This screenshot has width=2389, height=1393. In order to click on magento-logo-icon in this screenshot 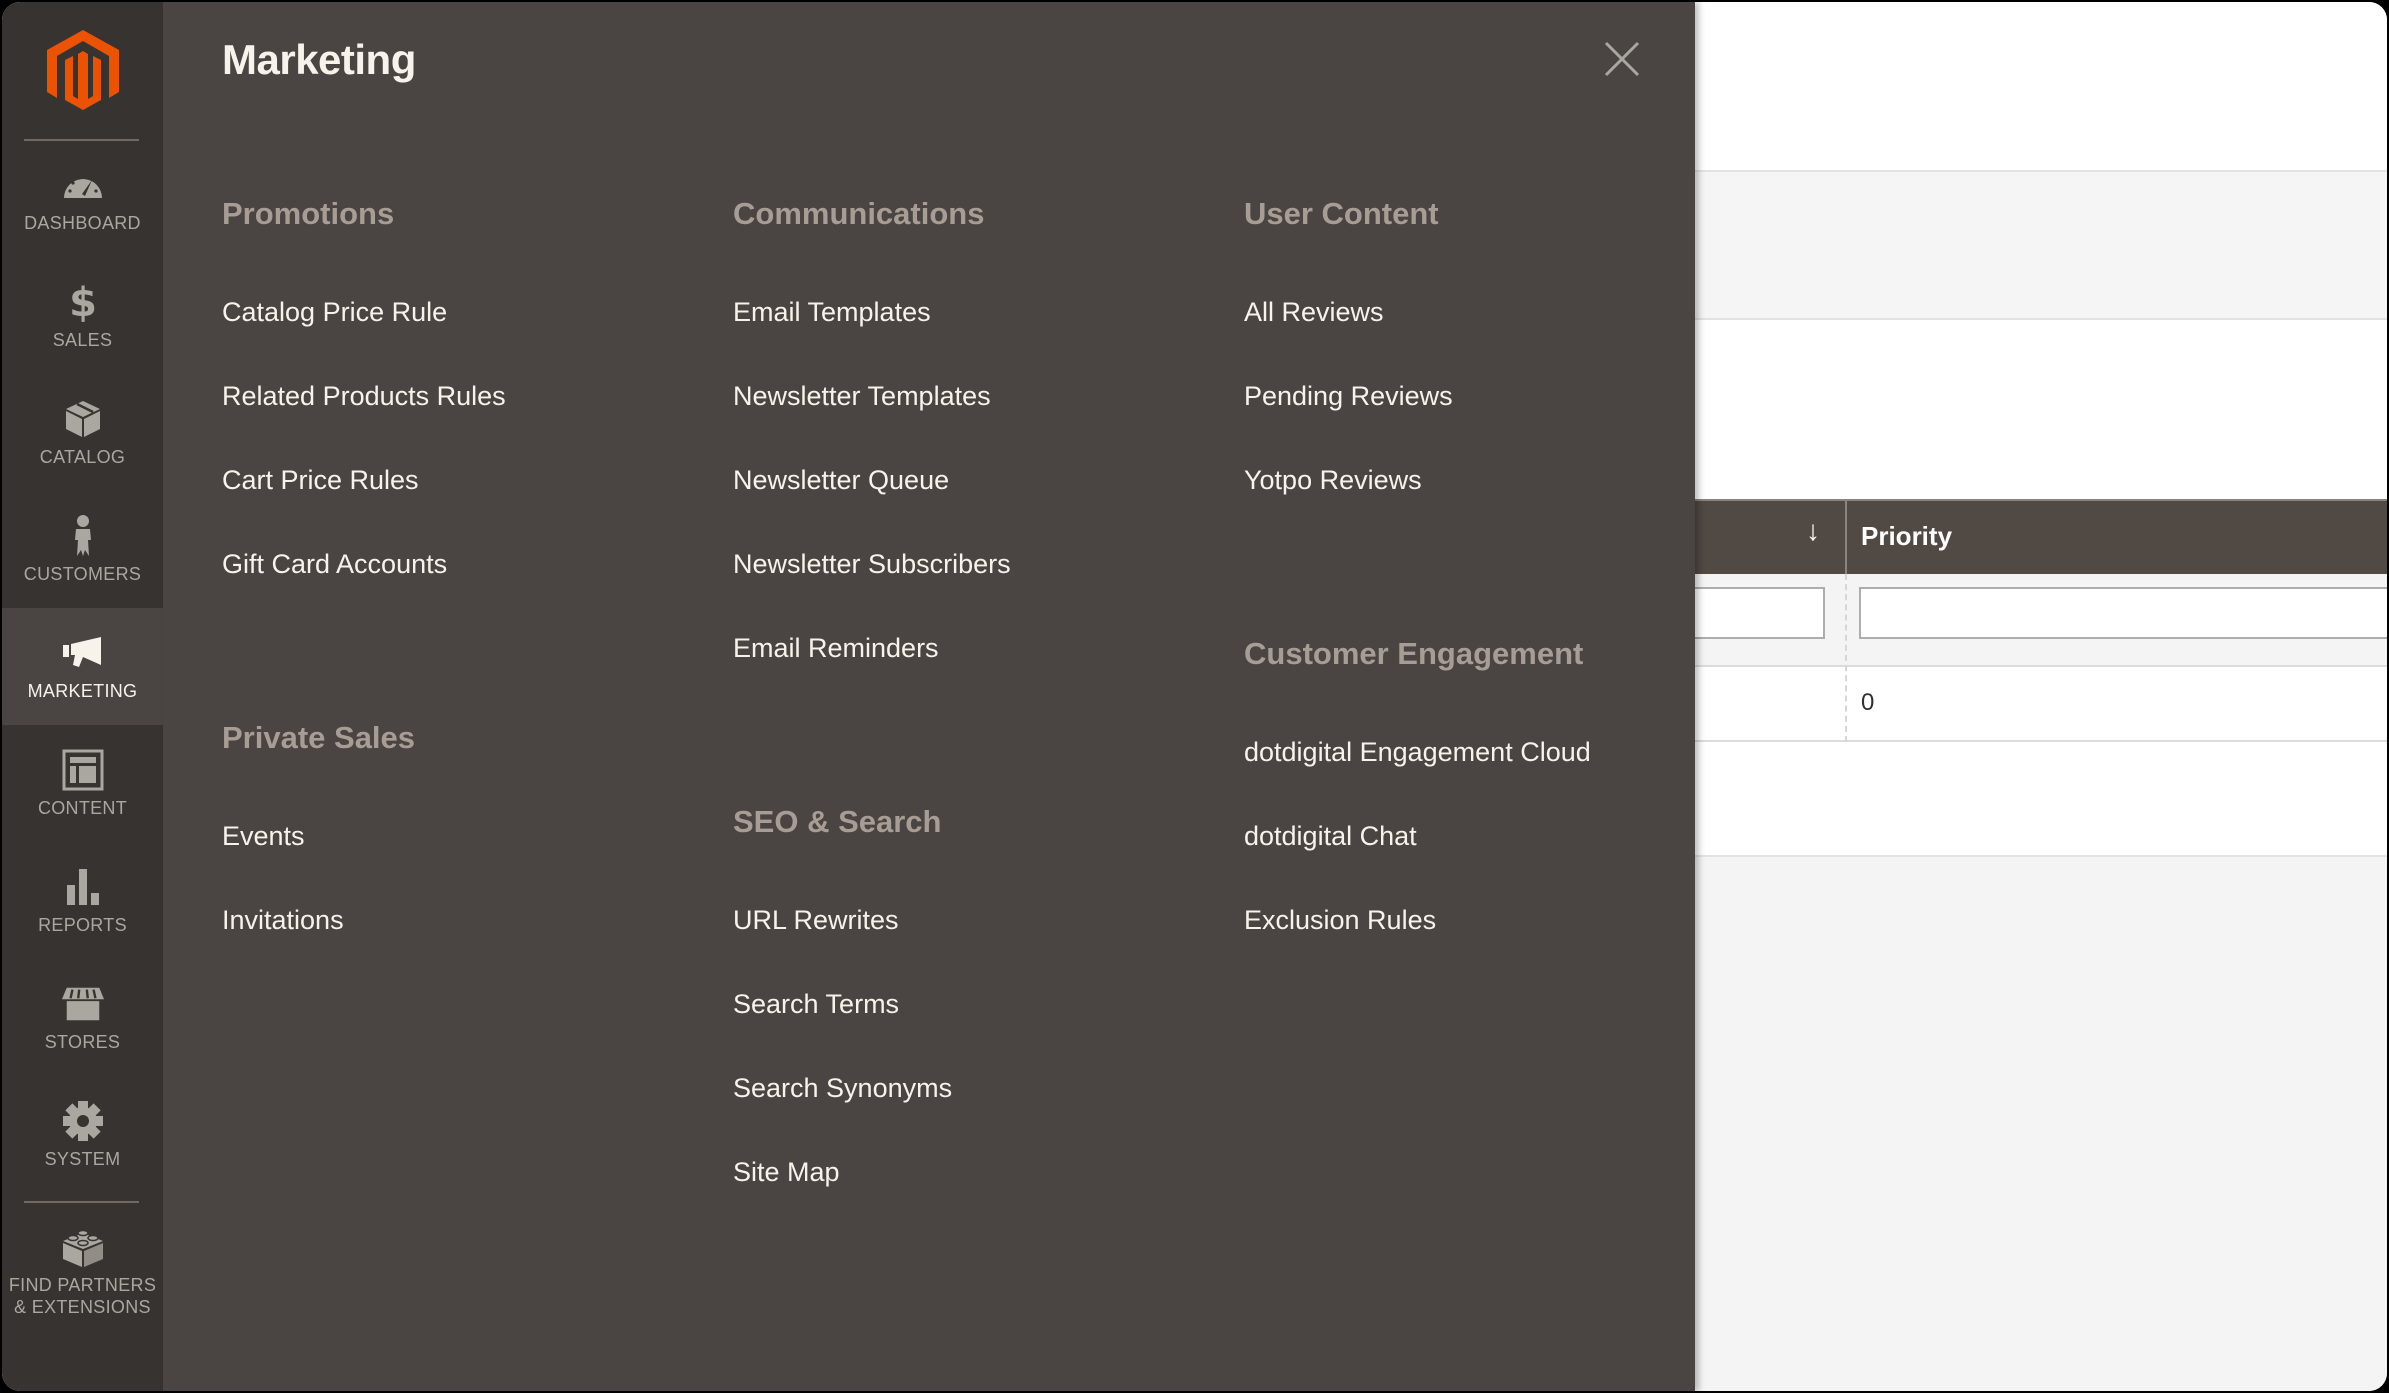, I will do `click(82, 70)`.